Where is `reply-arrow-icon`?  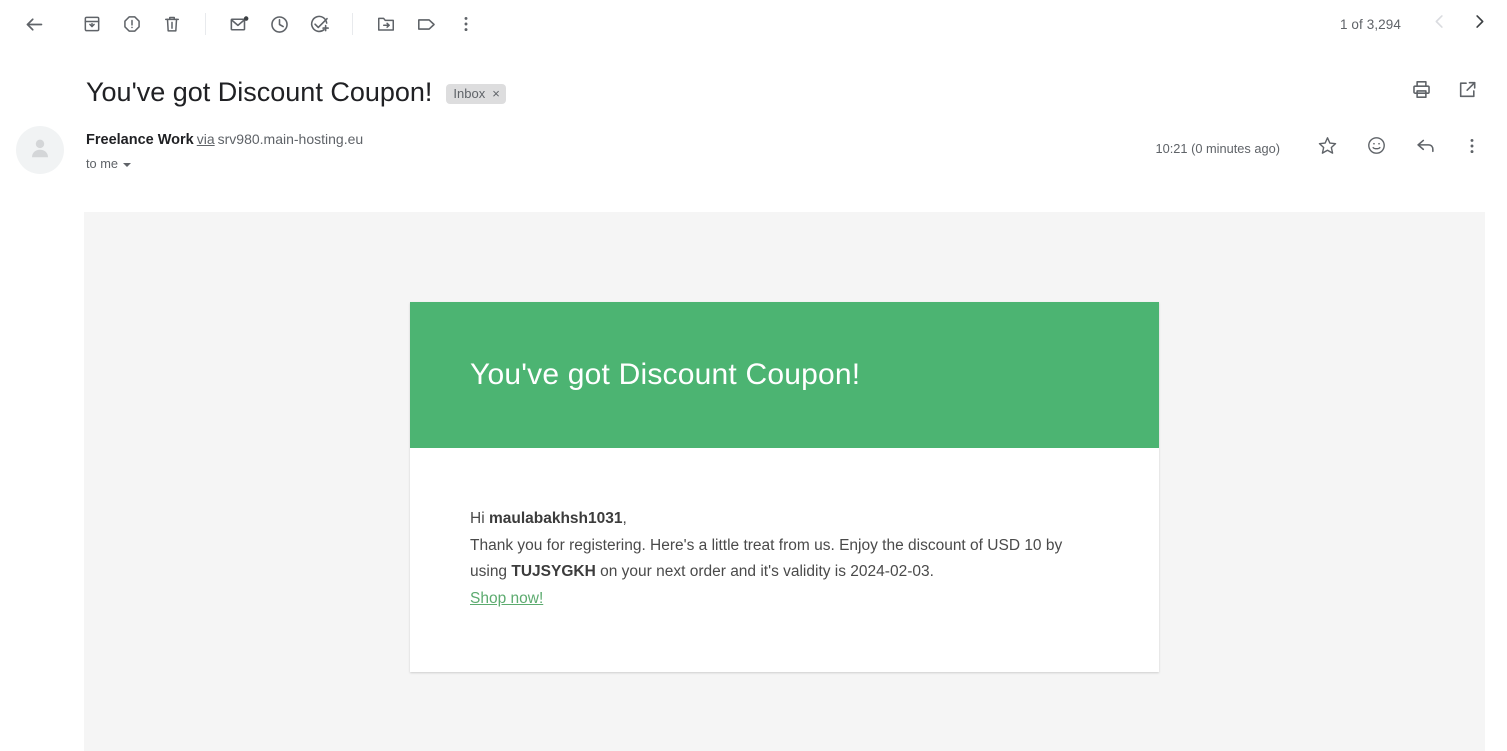
reply-arrow-icon is located at coordinates (1425, 148).